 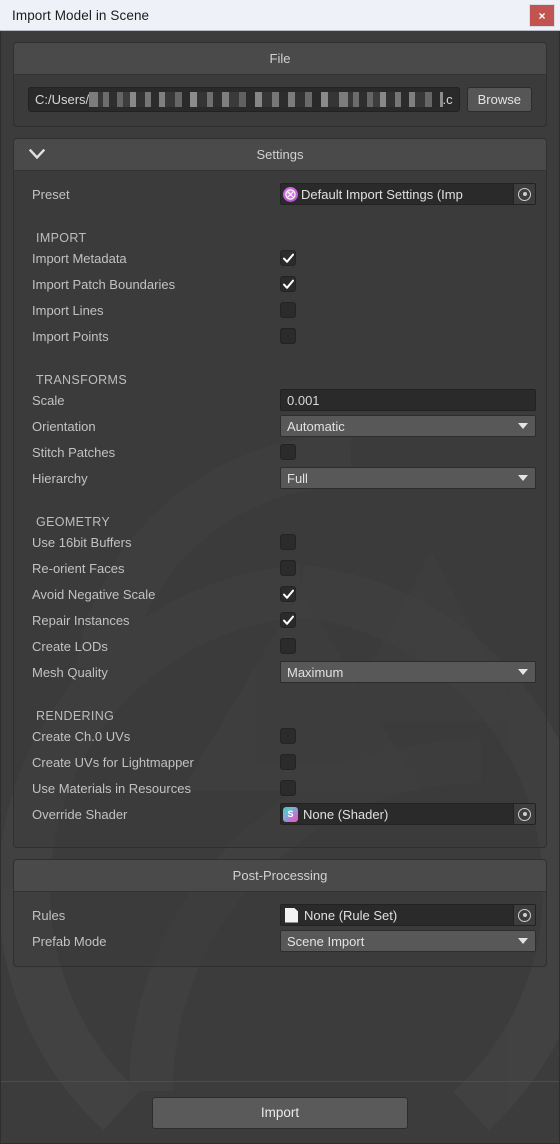 I want to click on checkbox-avoid-negative-scale, so click(x=288, y=594).